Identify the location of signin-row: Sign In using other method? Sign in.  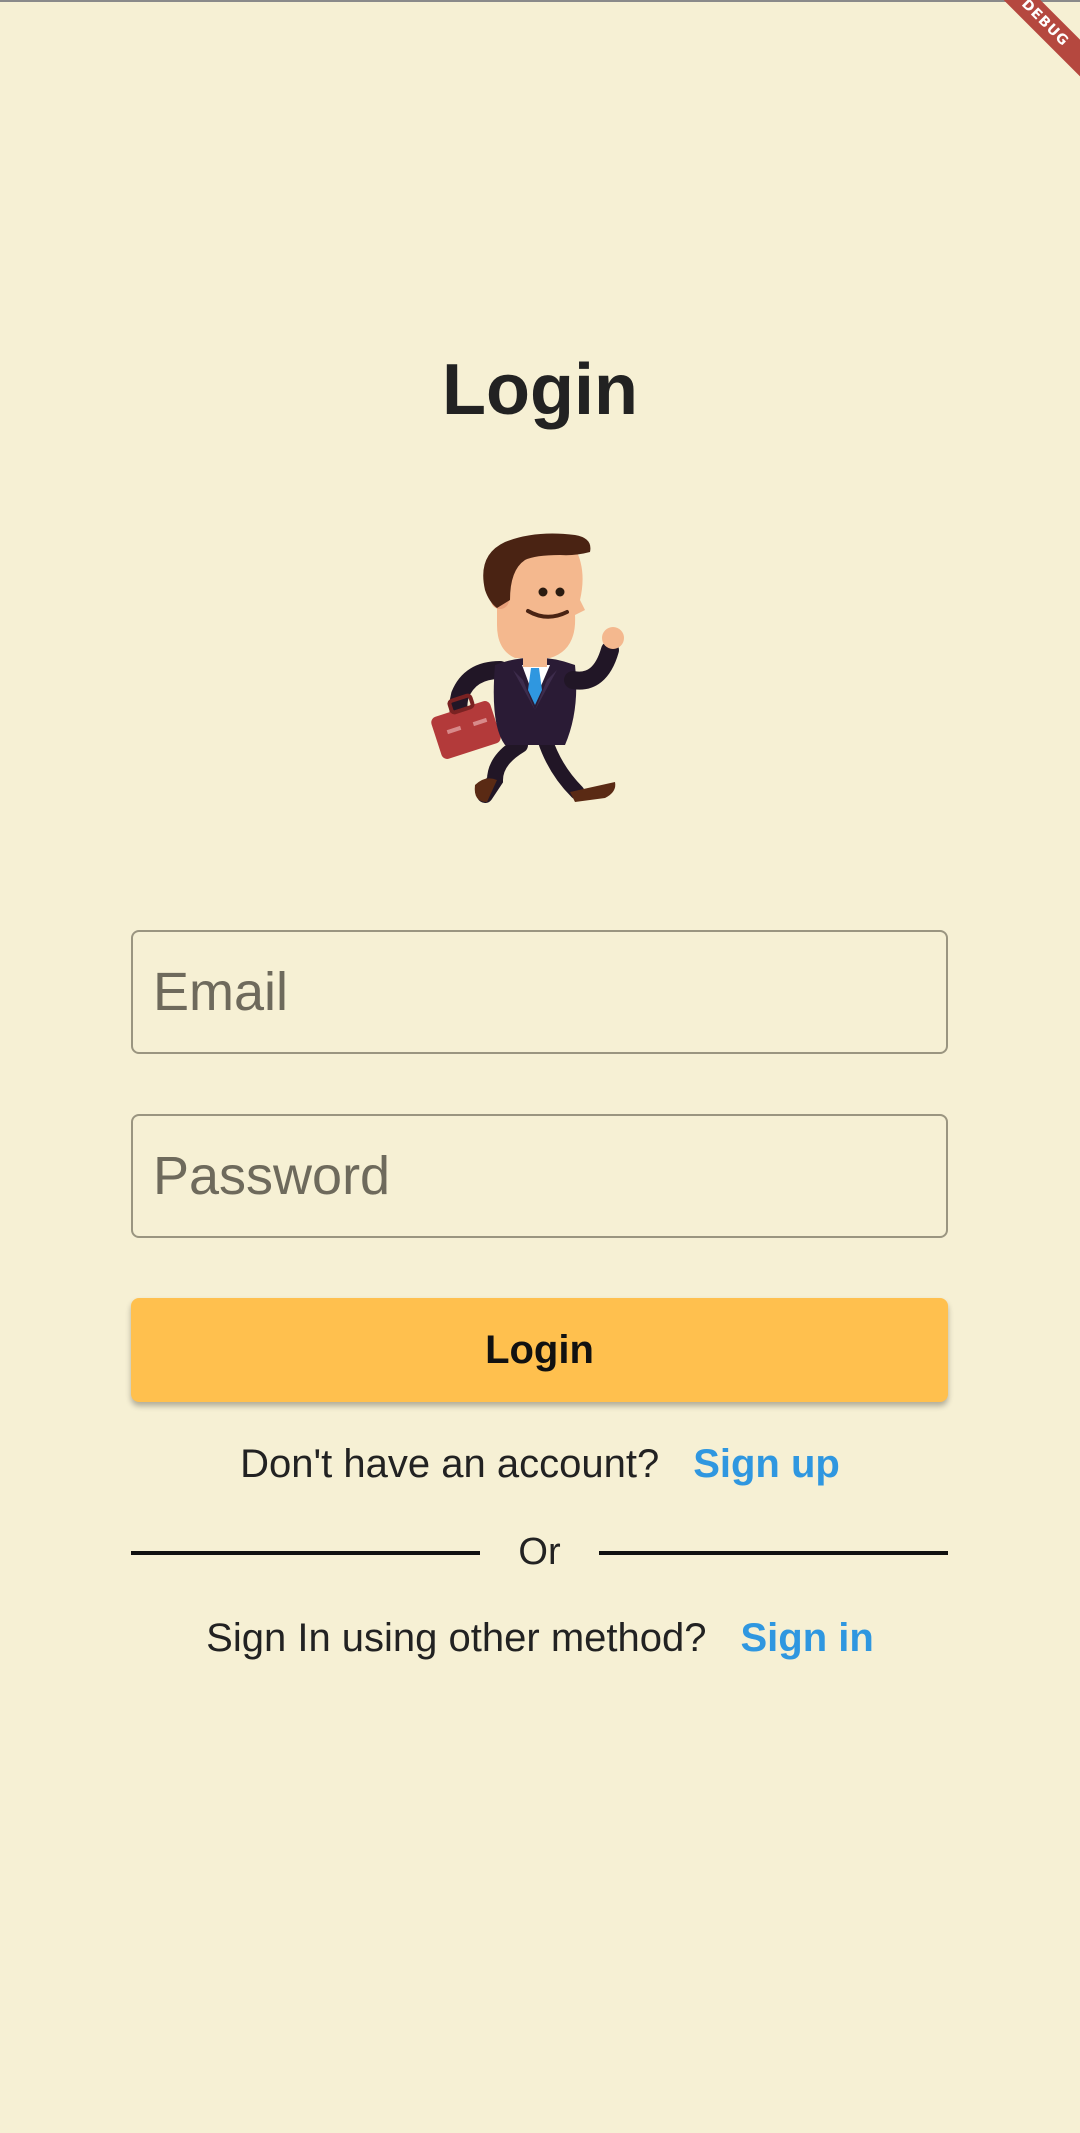
(540, 1638).